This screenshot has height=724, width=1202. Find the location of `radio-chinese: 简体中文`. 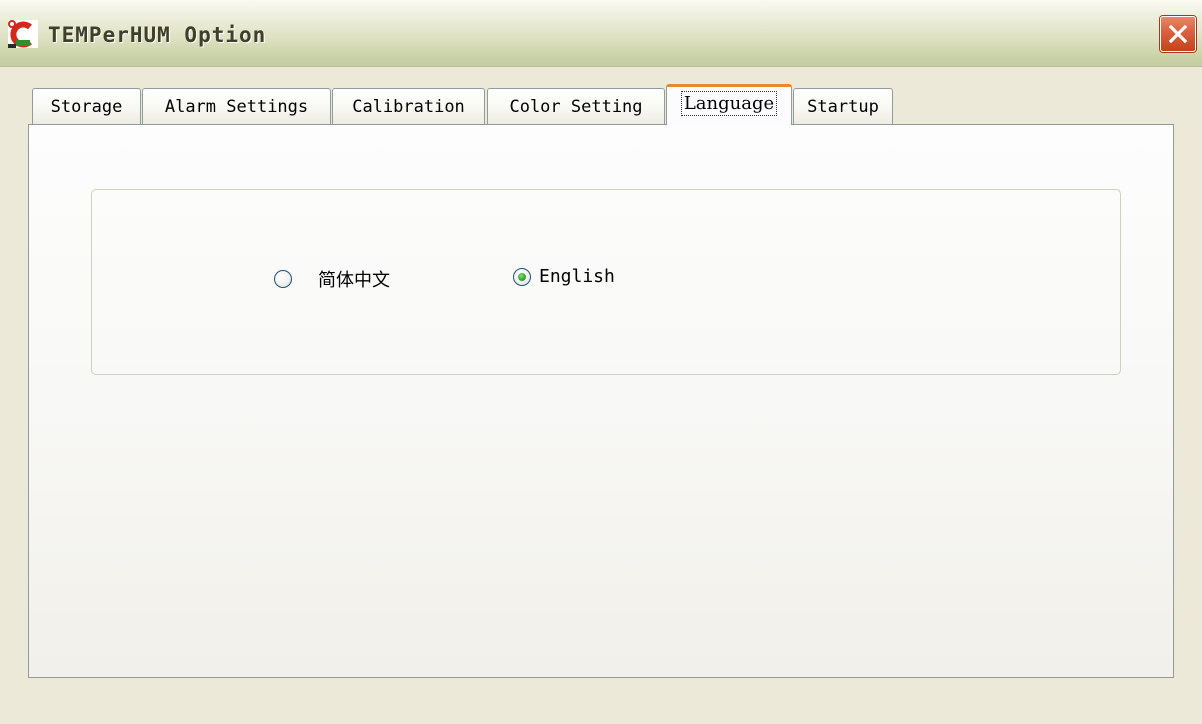

radio-chinese: 简体中文 is located at coordinates (332, 279).